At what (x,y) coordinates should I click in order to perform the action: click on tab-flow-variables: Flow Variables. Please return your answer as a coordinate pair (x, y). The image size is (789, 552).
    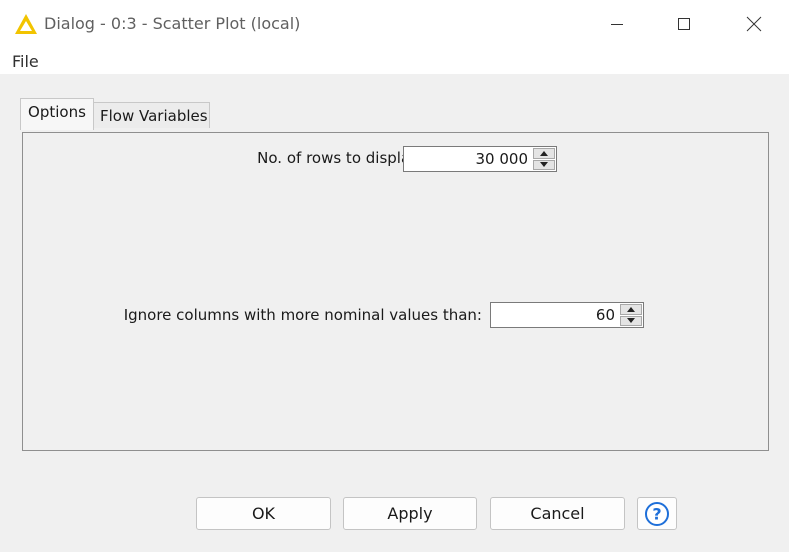
    Looking at the image, I should click on (152, 115).